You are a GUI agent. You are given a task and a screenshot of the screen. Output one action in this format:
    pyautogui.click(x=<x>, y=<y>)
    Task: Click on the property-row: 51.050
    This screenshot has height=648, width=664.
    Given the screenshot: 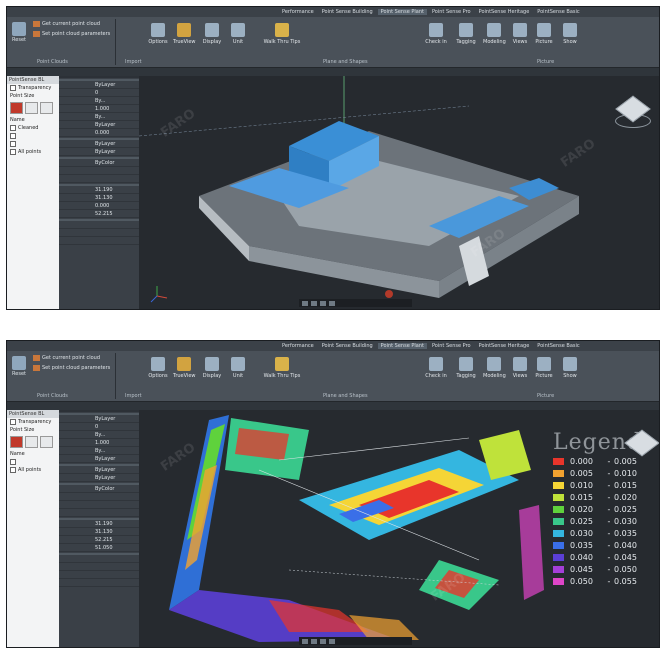 What is the action you would take?
    pyautogui.click(x=99, y=548)
    